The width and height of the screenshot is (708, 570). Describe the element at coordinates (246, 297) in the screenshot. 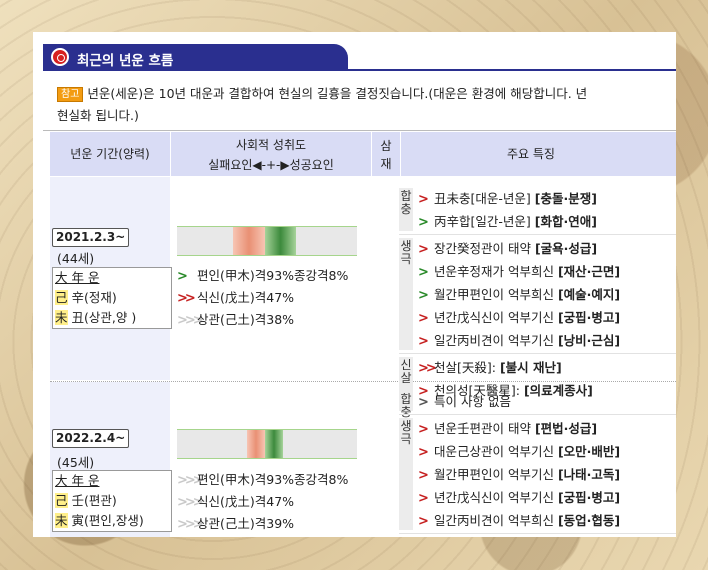

I see `gyeok-text: 식신(戊土)격47%` at that location.